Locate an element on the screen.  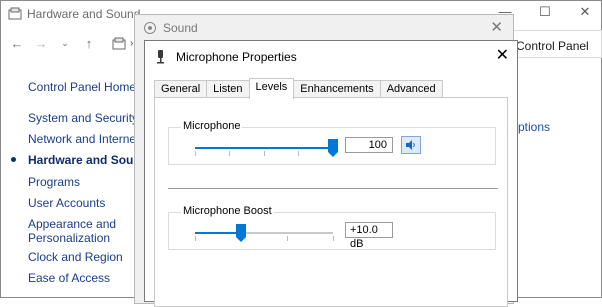
sidebar-item-user-accounts: User Accounts is located at coordinates (66, 203).